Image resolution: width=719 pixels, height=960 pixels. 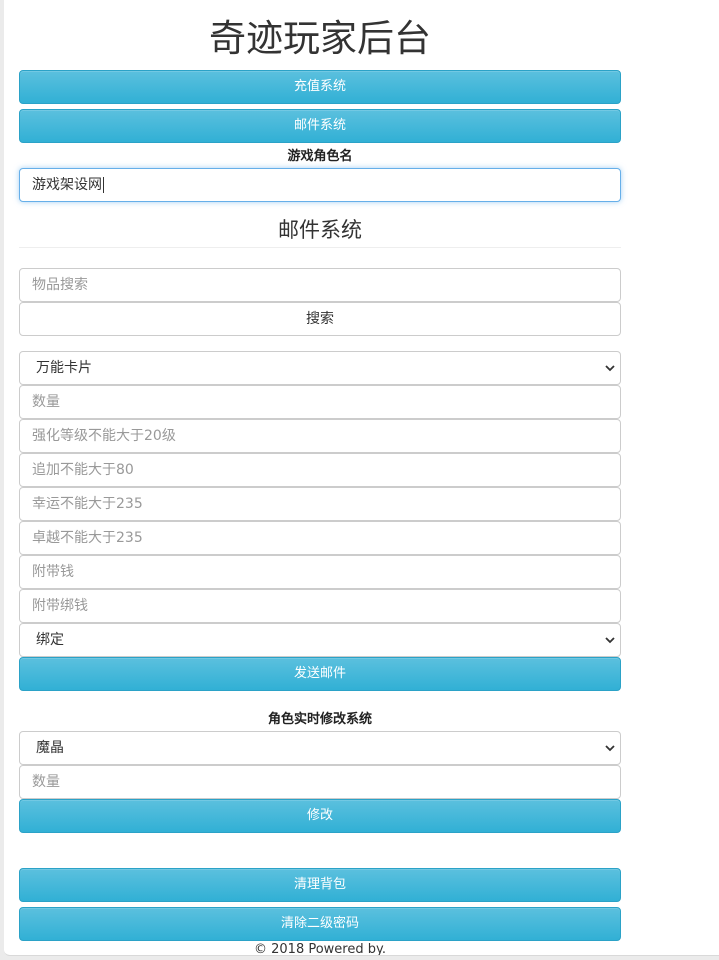 What do you see at coordinates (320, 87) in the screenshot?
I see `recharge-system-button: 充值系统` at bounding box center [320, 87].